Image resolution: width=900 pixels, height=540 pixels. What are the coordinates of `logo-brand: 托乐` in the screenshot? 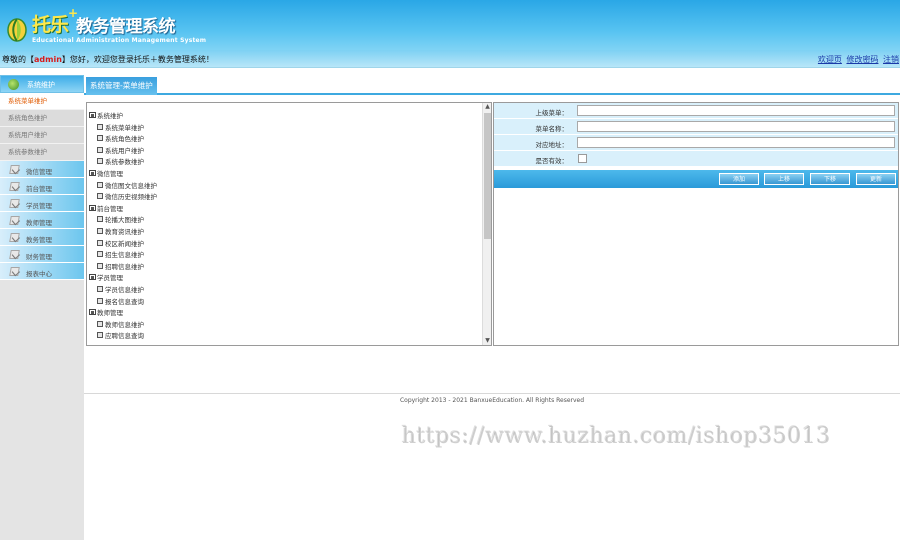 It's located at (50, 25).